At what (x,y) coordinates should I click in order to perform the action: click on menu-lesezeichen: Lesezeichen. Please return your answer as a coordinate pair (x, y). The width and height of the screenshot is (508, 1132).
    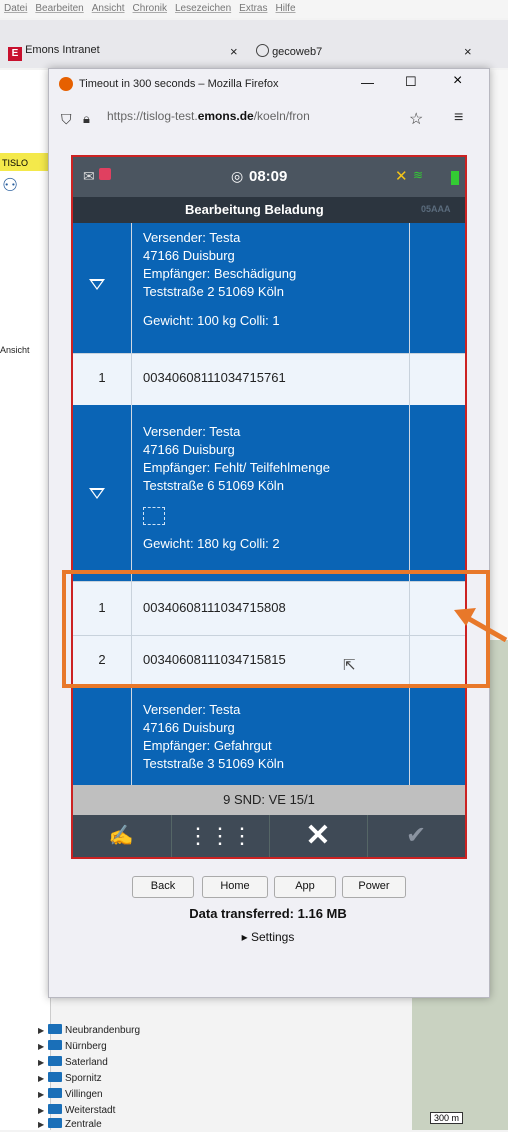
    Looking at the image, I should click on (203, 8).